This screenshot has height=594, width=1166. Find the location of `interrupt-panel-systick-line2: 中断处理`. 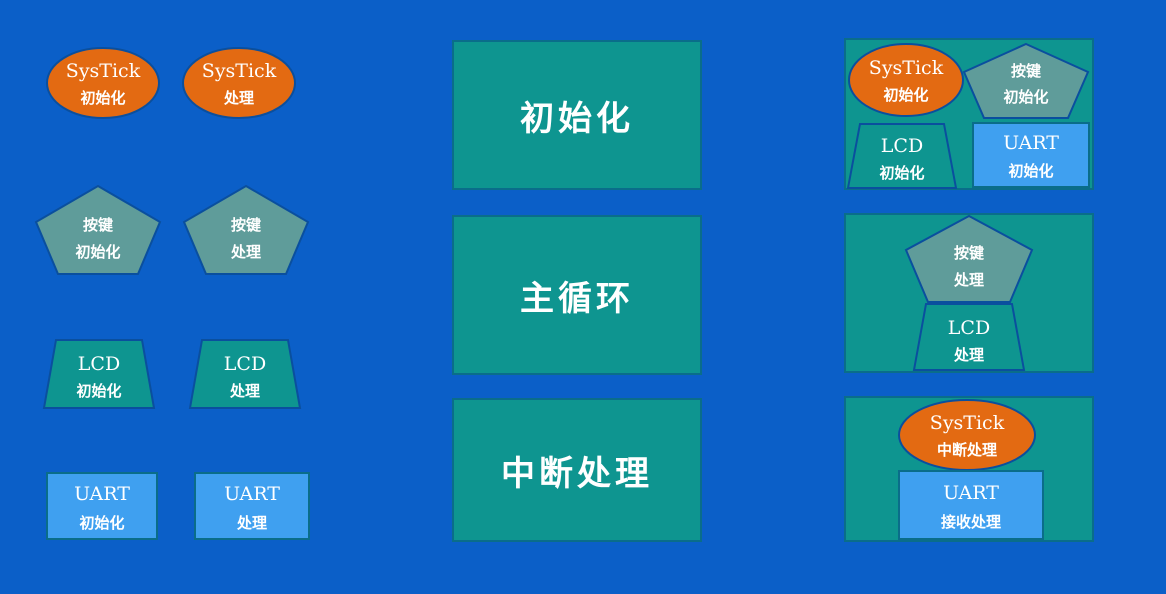

interrupt-panel-systick-line2: 中断处理 is located at coordinates (967, 450).